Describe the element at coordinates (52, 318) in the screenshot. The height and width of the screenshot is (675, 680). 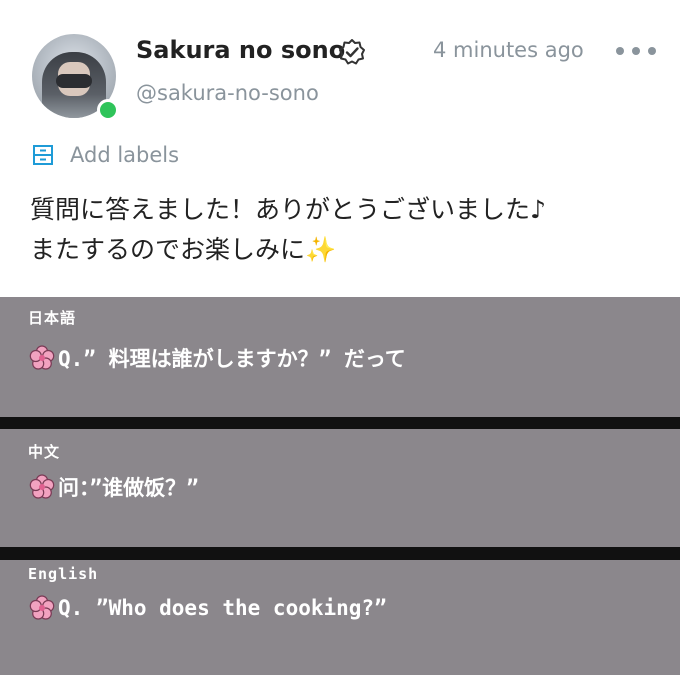
I see `panel-language-label: 日本語` at that location.